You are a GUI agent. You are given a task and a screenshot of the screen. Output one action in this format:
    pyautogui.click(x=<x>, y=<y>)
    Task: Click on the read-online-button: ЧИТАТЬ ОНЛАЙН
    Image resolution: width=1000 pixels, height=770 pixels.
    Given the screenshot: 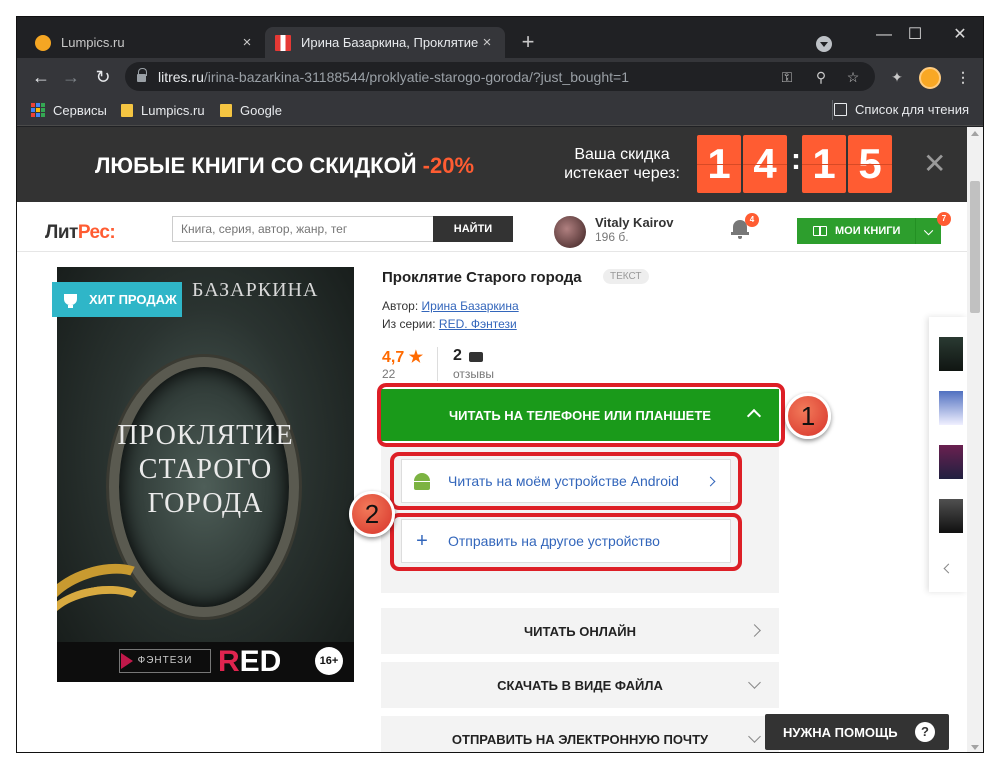 What is the action you would take?
    pyautogui.click(x=580, y=631)
    